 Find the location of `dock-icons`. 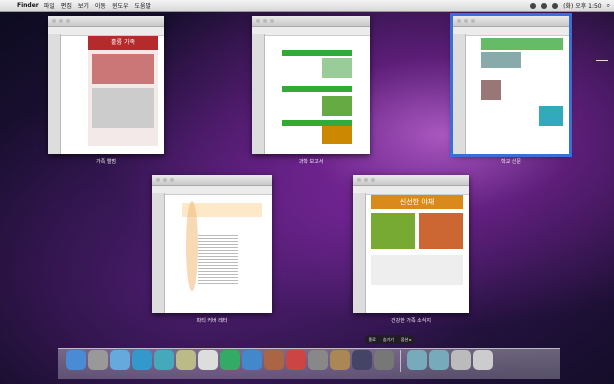

dock-icons is located at coordinates (279, 361).